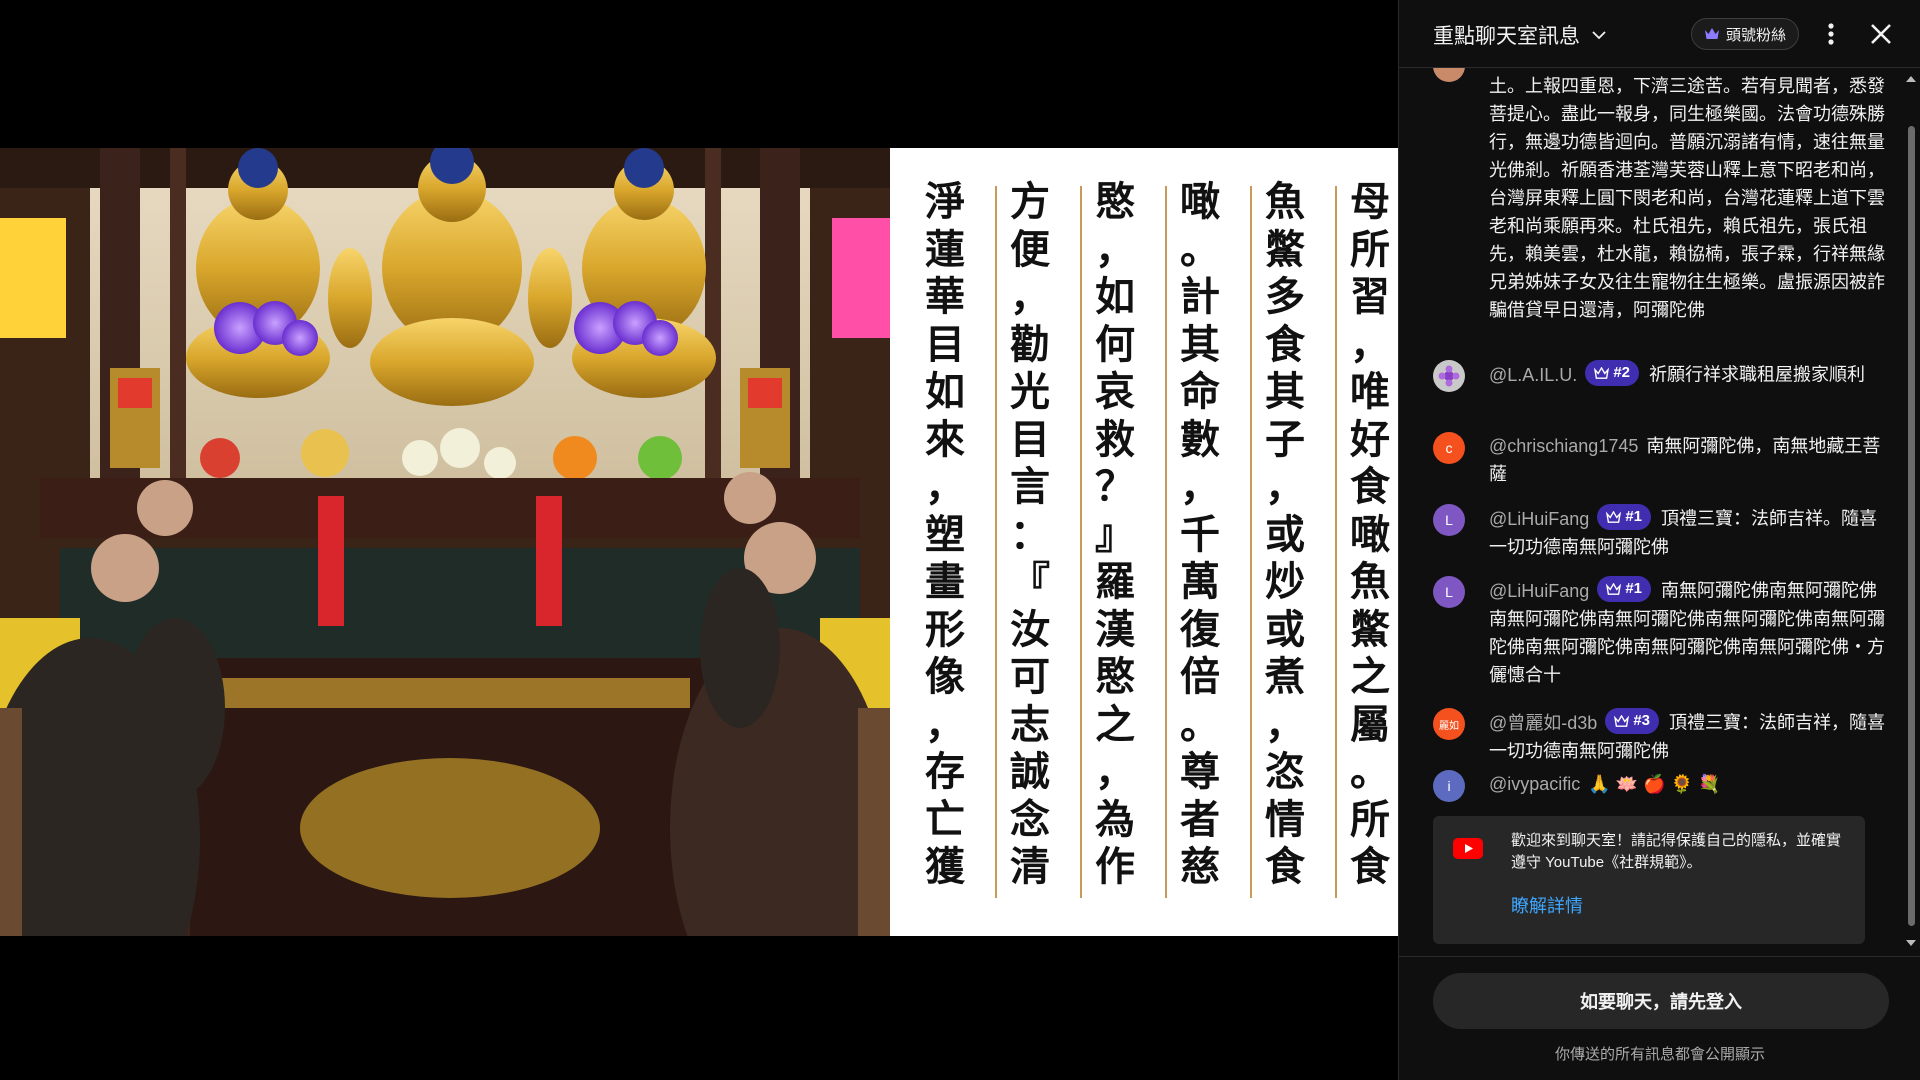  Describe the element at coordinates (1200, 676) in the screenshot. I see `scripture-char: 倍` at that location.